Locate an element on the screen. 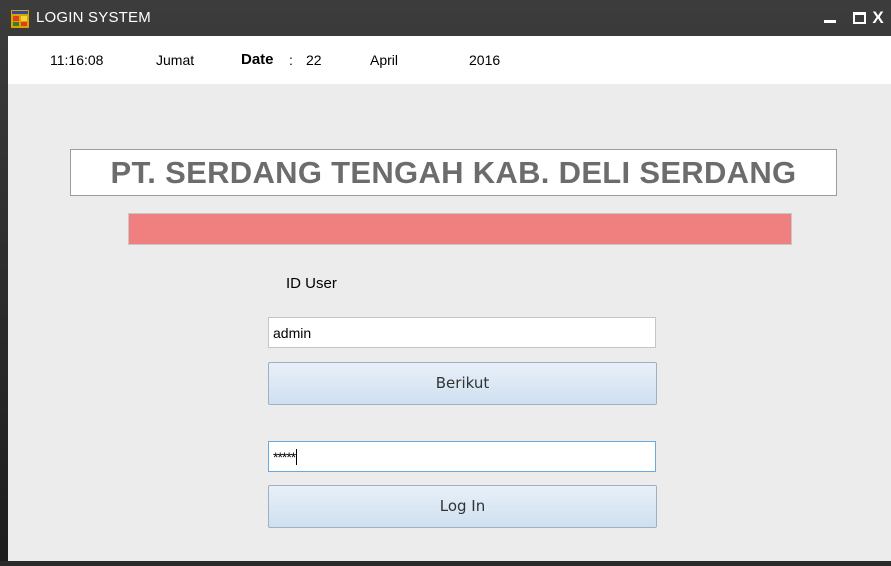 The image size is (891, 566). password-input: ***** is located at coordinates (462, 456).